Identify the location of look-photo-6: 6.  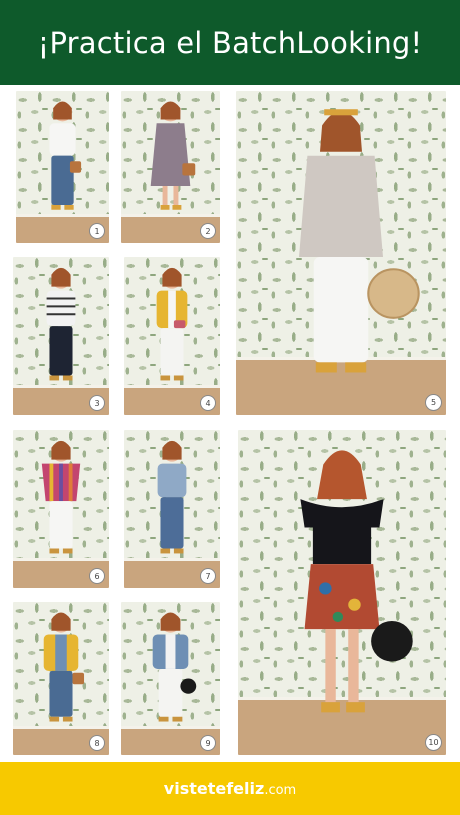
(61, 509).